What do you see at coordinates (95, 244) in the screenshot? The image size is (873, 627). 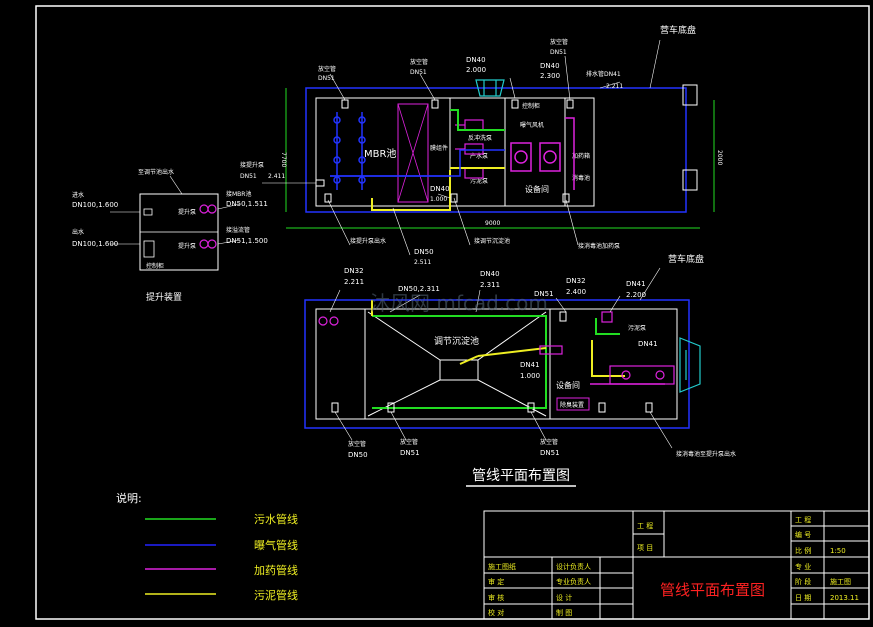 I see `lift-dn-2: DN100,1.600` at bounding box center [95, 244].